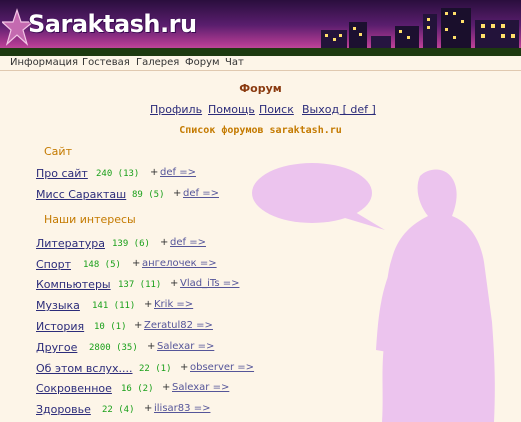 This screenshot has width=521, height=422. I want to click on forum-link: Спорт, so click(53, 264).